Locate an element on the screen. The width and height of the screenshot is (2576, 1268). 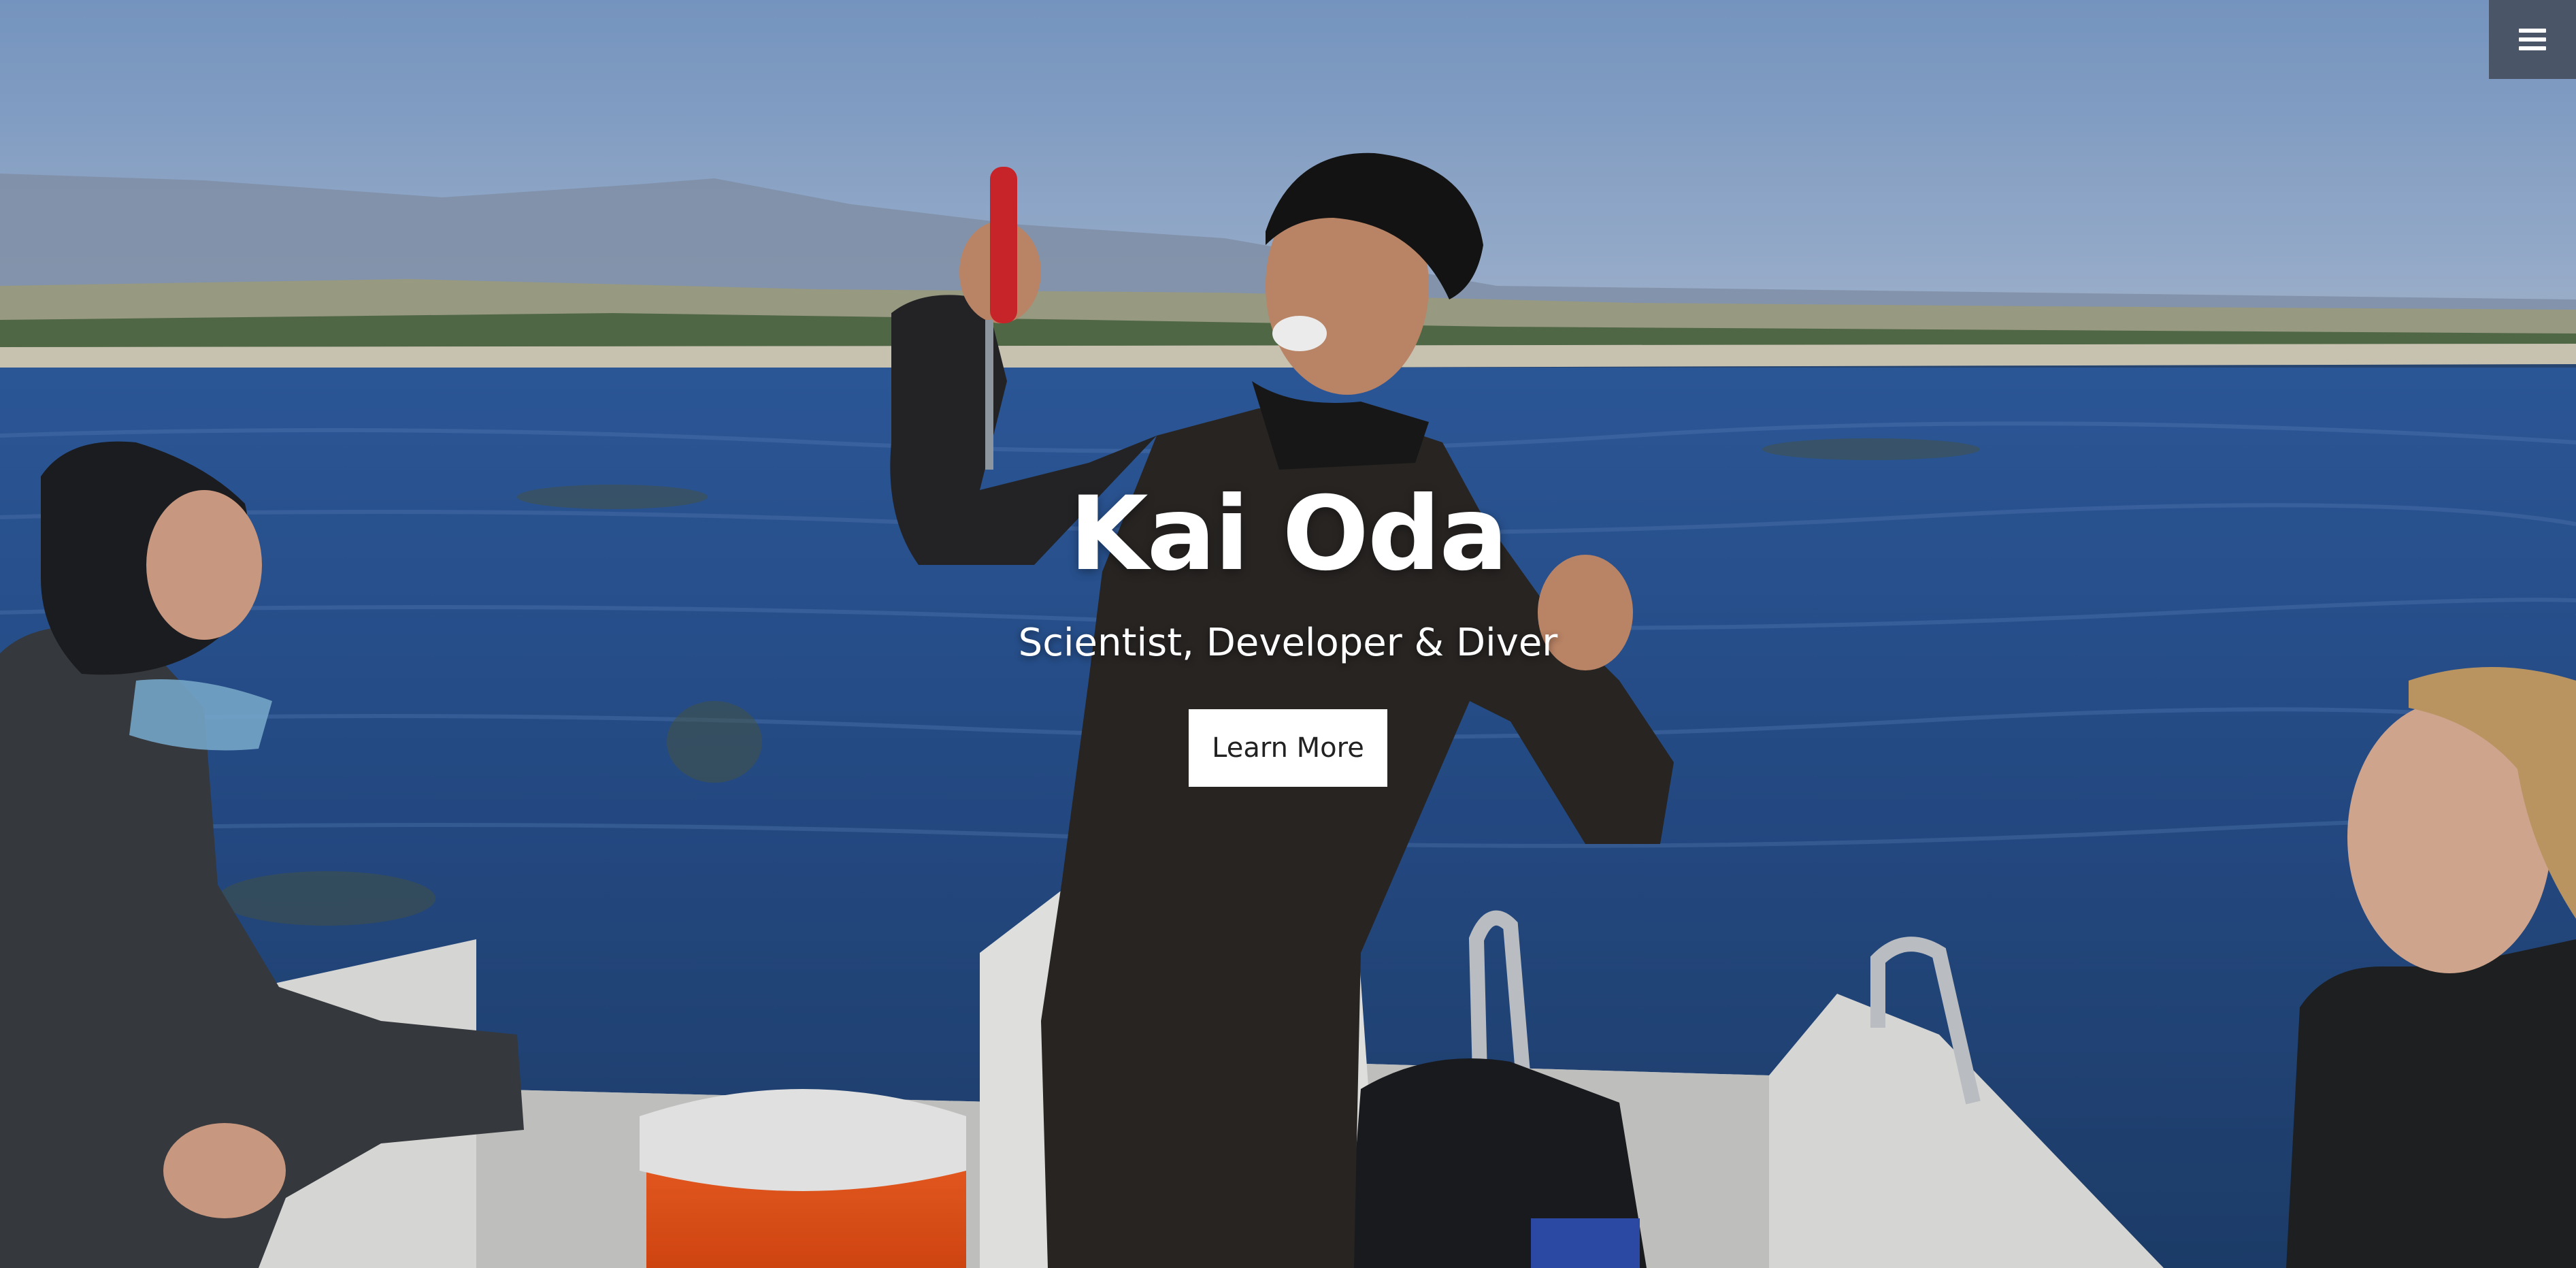
hamburger-menu-icon is located at coordinates (2532, 39).